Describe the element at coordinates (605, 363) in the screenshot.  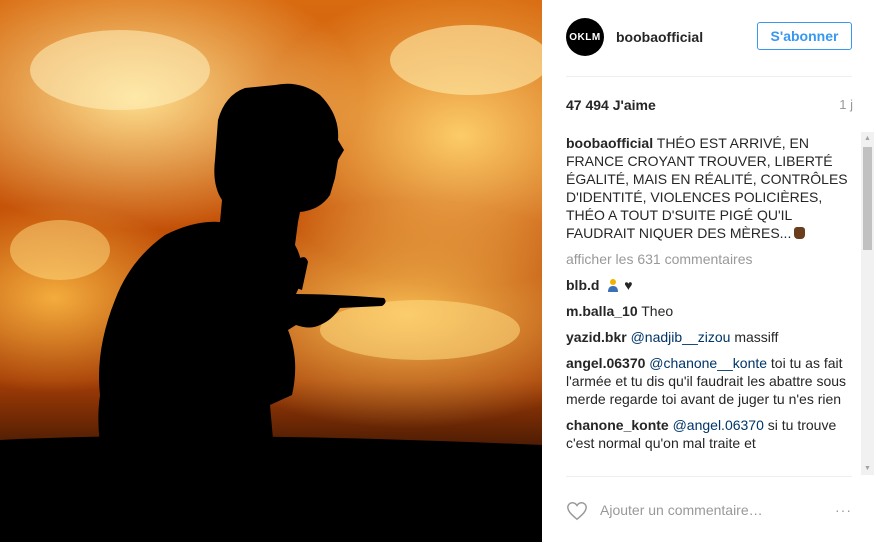
I see `comment-username: angel.06370` at that location.